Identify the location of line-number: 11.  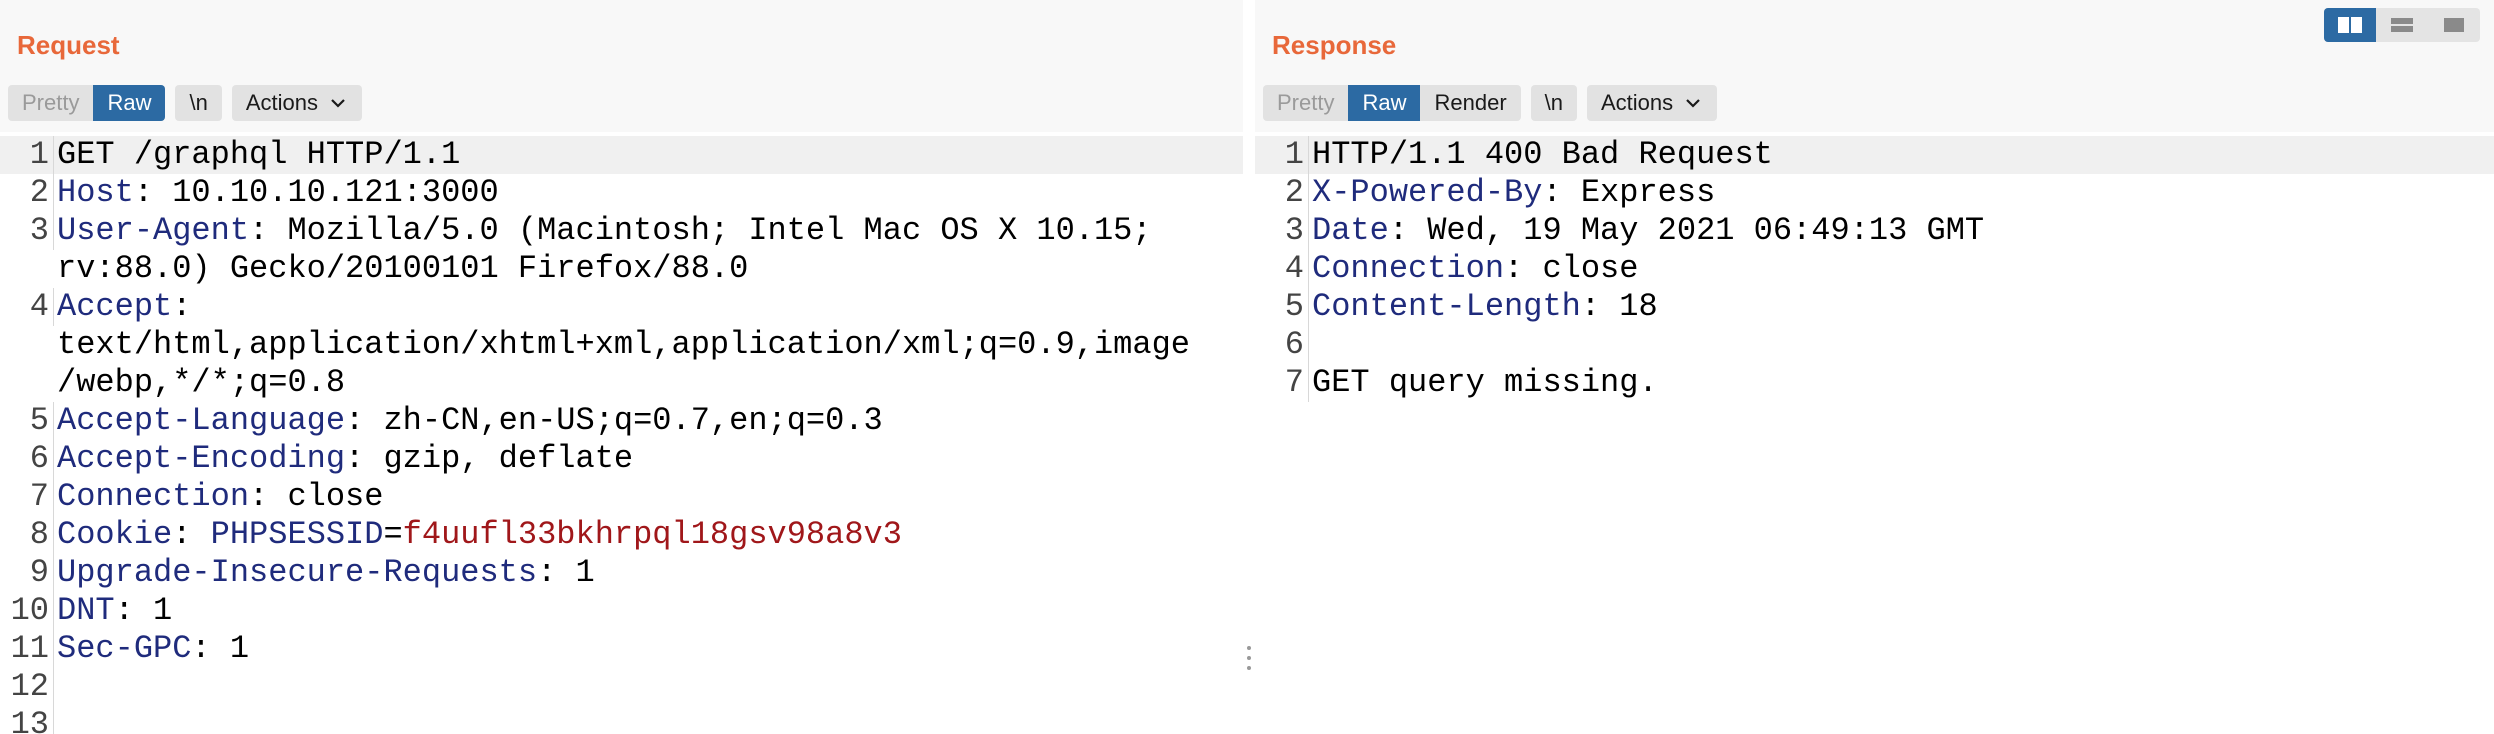
(27, 649).